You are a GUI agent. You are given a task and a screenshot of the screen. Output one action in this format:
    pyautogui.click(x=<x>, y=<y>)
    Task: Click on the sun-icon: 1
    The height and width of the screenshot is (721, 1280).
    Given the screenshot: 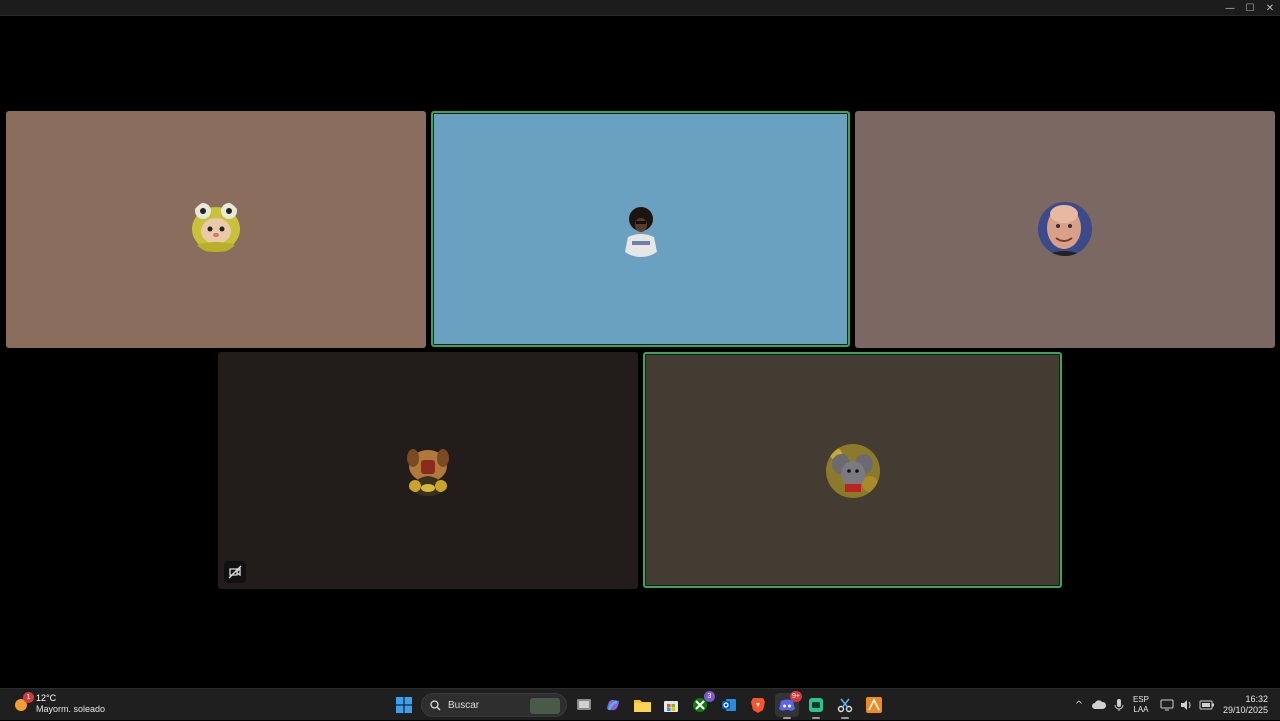 What is the action you would take?
    pyautogui.click(x=23, y=702)
    